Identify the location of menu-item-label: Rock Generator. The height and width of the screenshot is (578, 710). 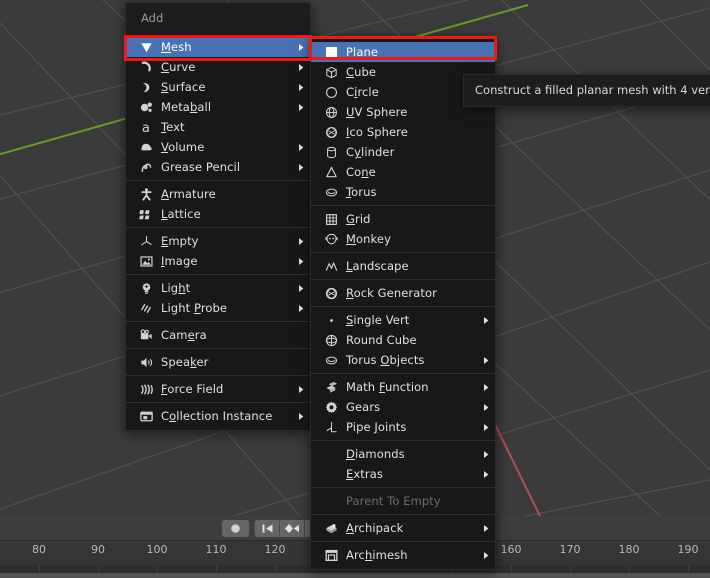
(391, 293).